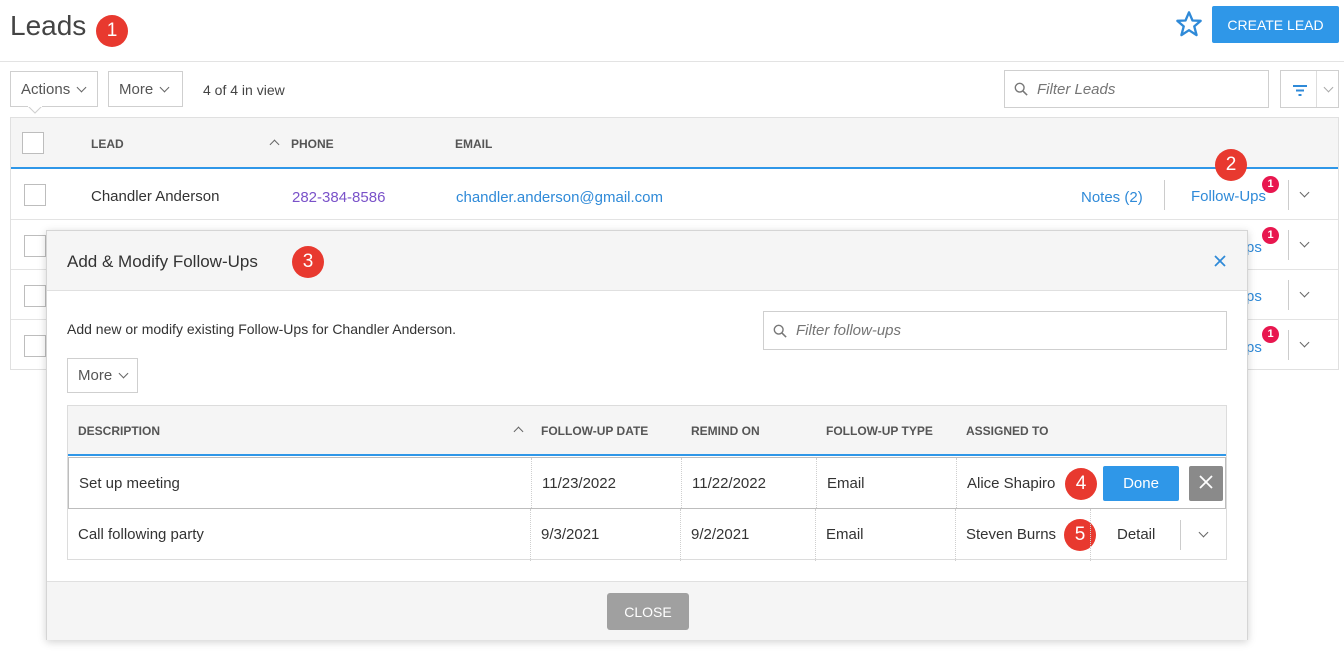 The width and height of the screenshot is (1344, 652). I want to click on callout-badge-2: 2, so click(1231, 165).